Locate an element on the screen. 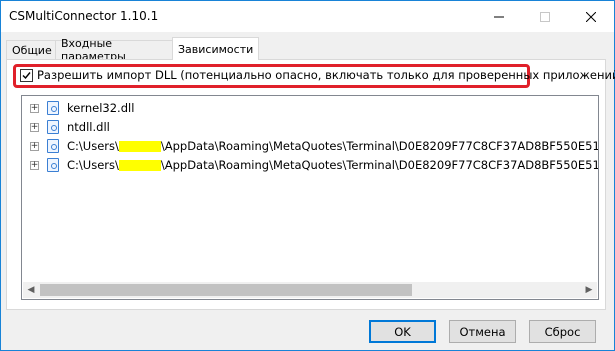 The width and height of the screenshot is (615, 351). close-icon is located at coordinates (591, 16).